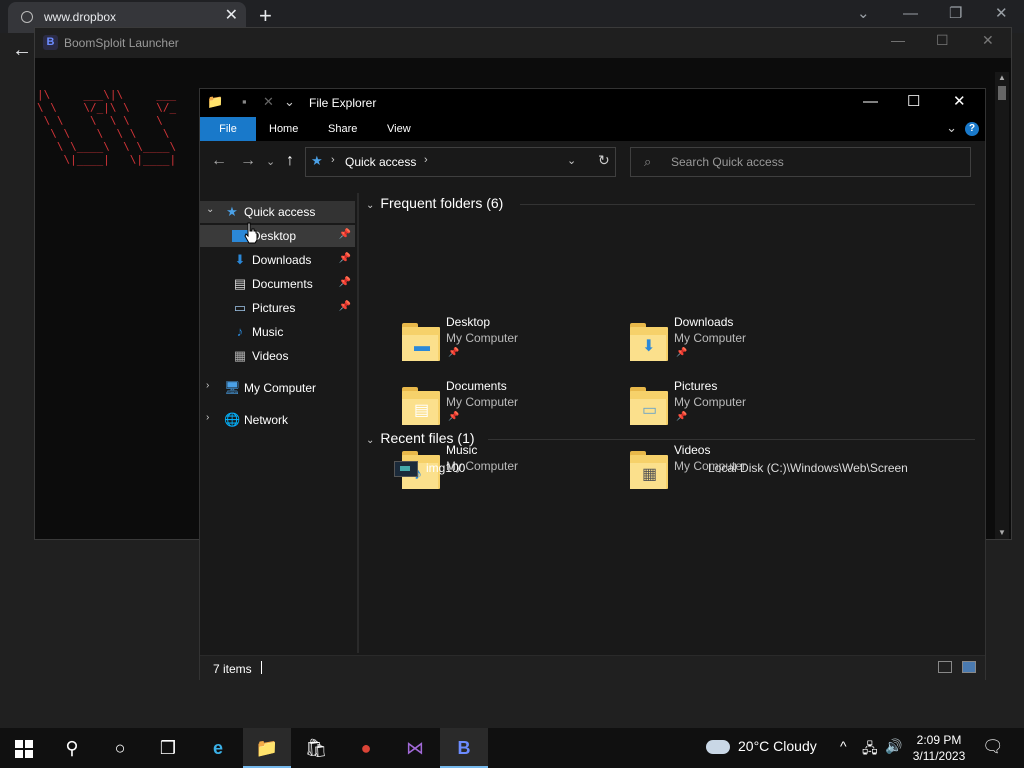 This screenshot has width=1024, height=768. I want to click on launcher-scrollbar: ▲ ▼, so click(1002, 305).